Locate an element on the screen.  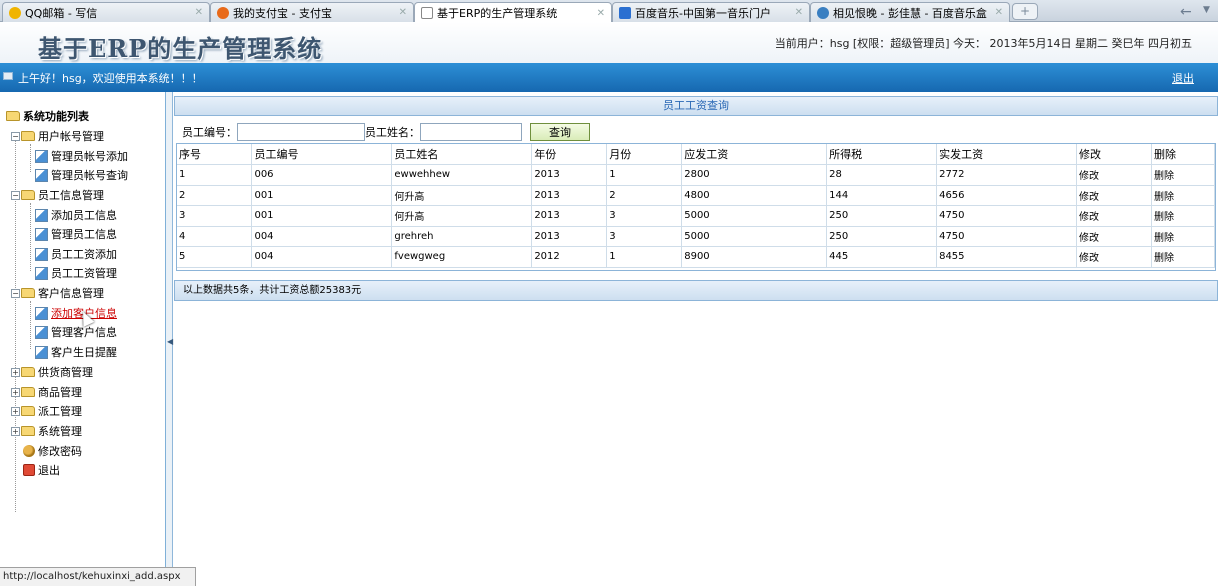
sidebar-item-employee-manage: 管理员工信息 is located at coordinates (76, 234).